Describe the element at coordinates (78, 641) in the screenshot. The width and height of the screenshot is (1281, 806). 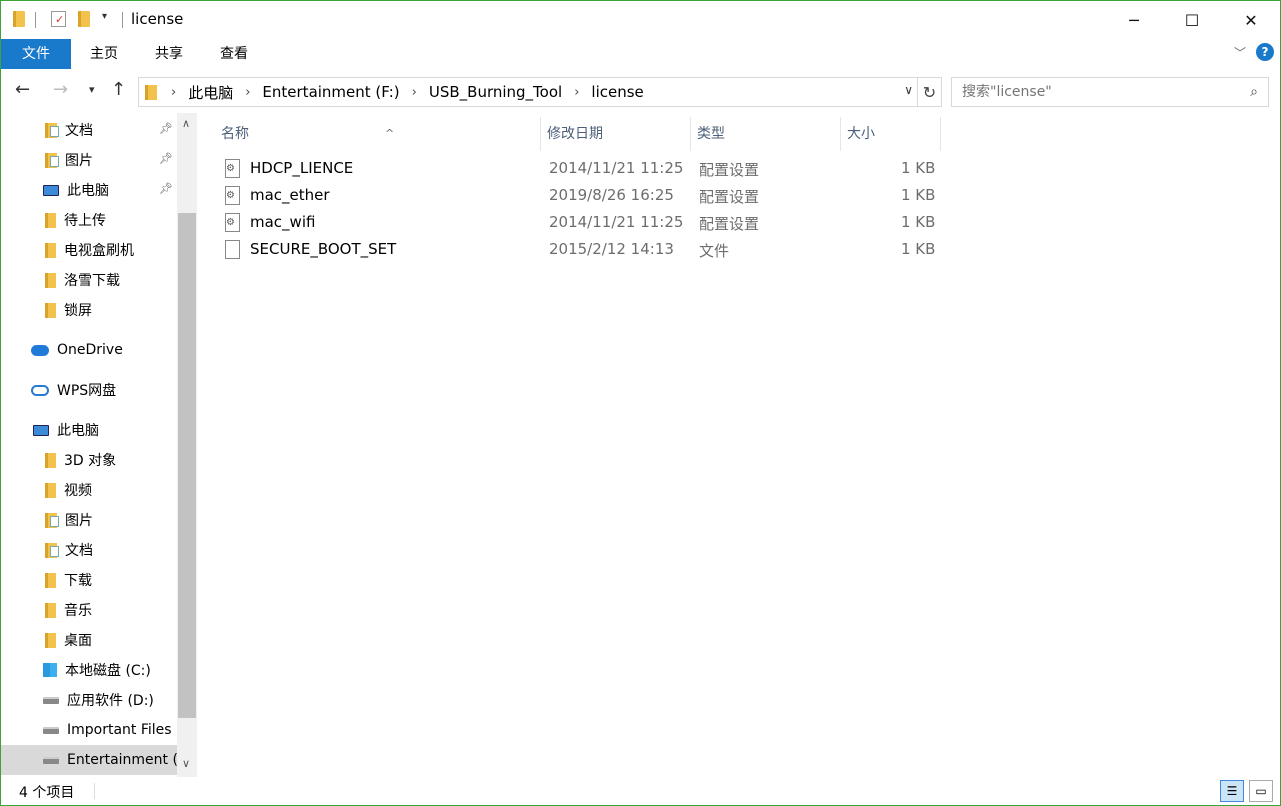
I see `nav-item-label: 桌面` at that location.